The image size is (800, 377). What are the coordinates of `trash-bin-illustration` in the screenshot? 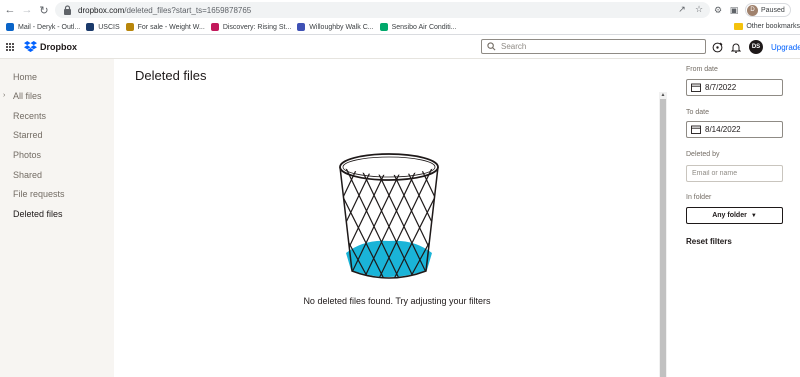 It's located at (389, 216).